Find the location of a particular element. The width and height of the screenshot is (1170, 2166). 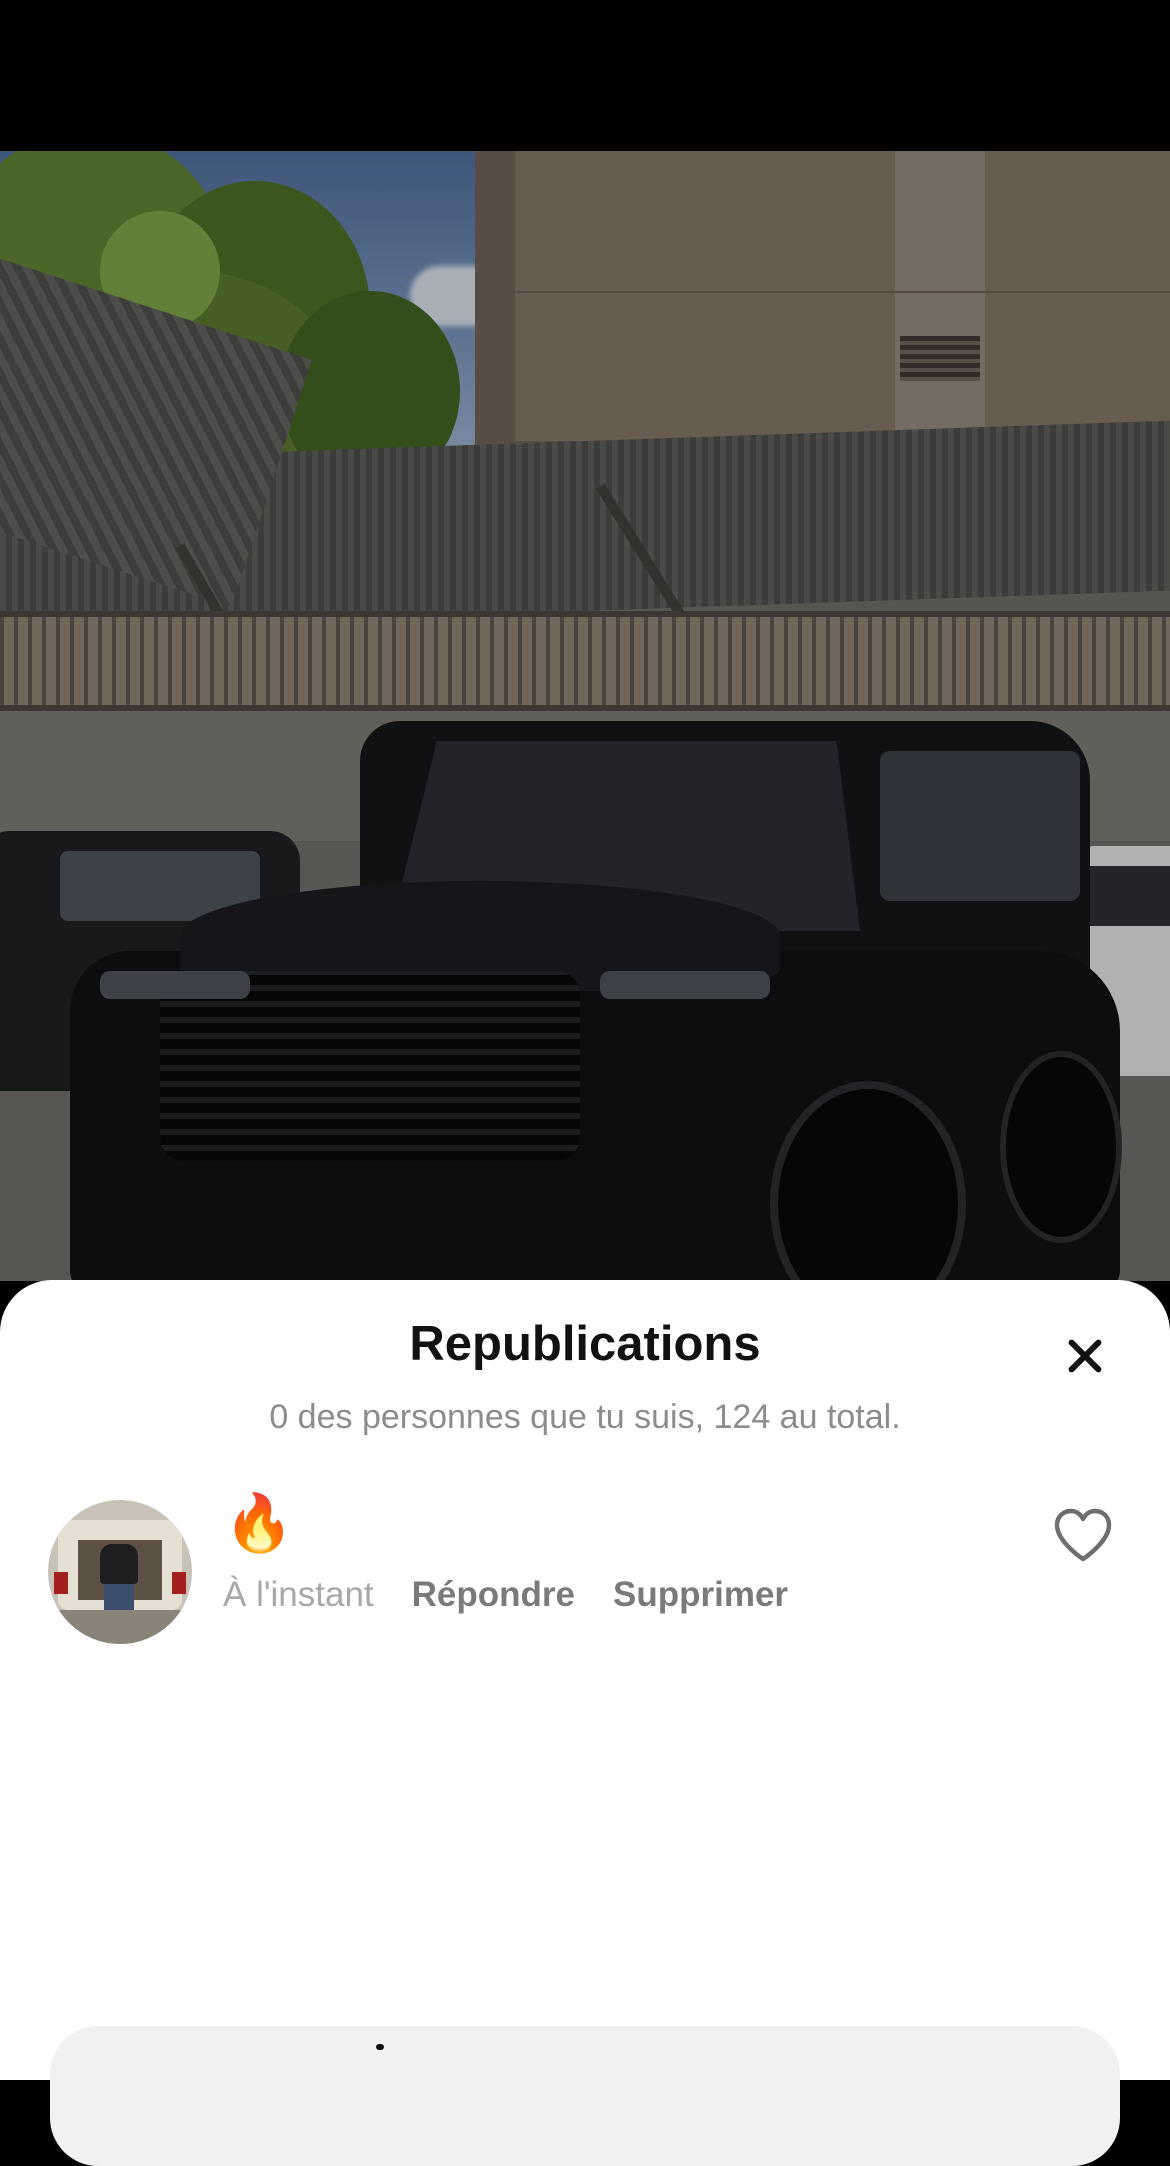

avatar is located at coordinates (120, 1572).